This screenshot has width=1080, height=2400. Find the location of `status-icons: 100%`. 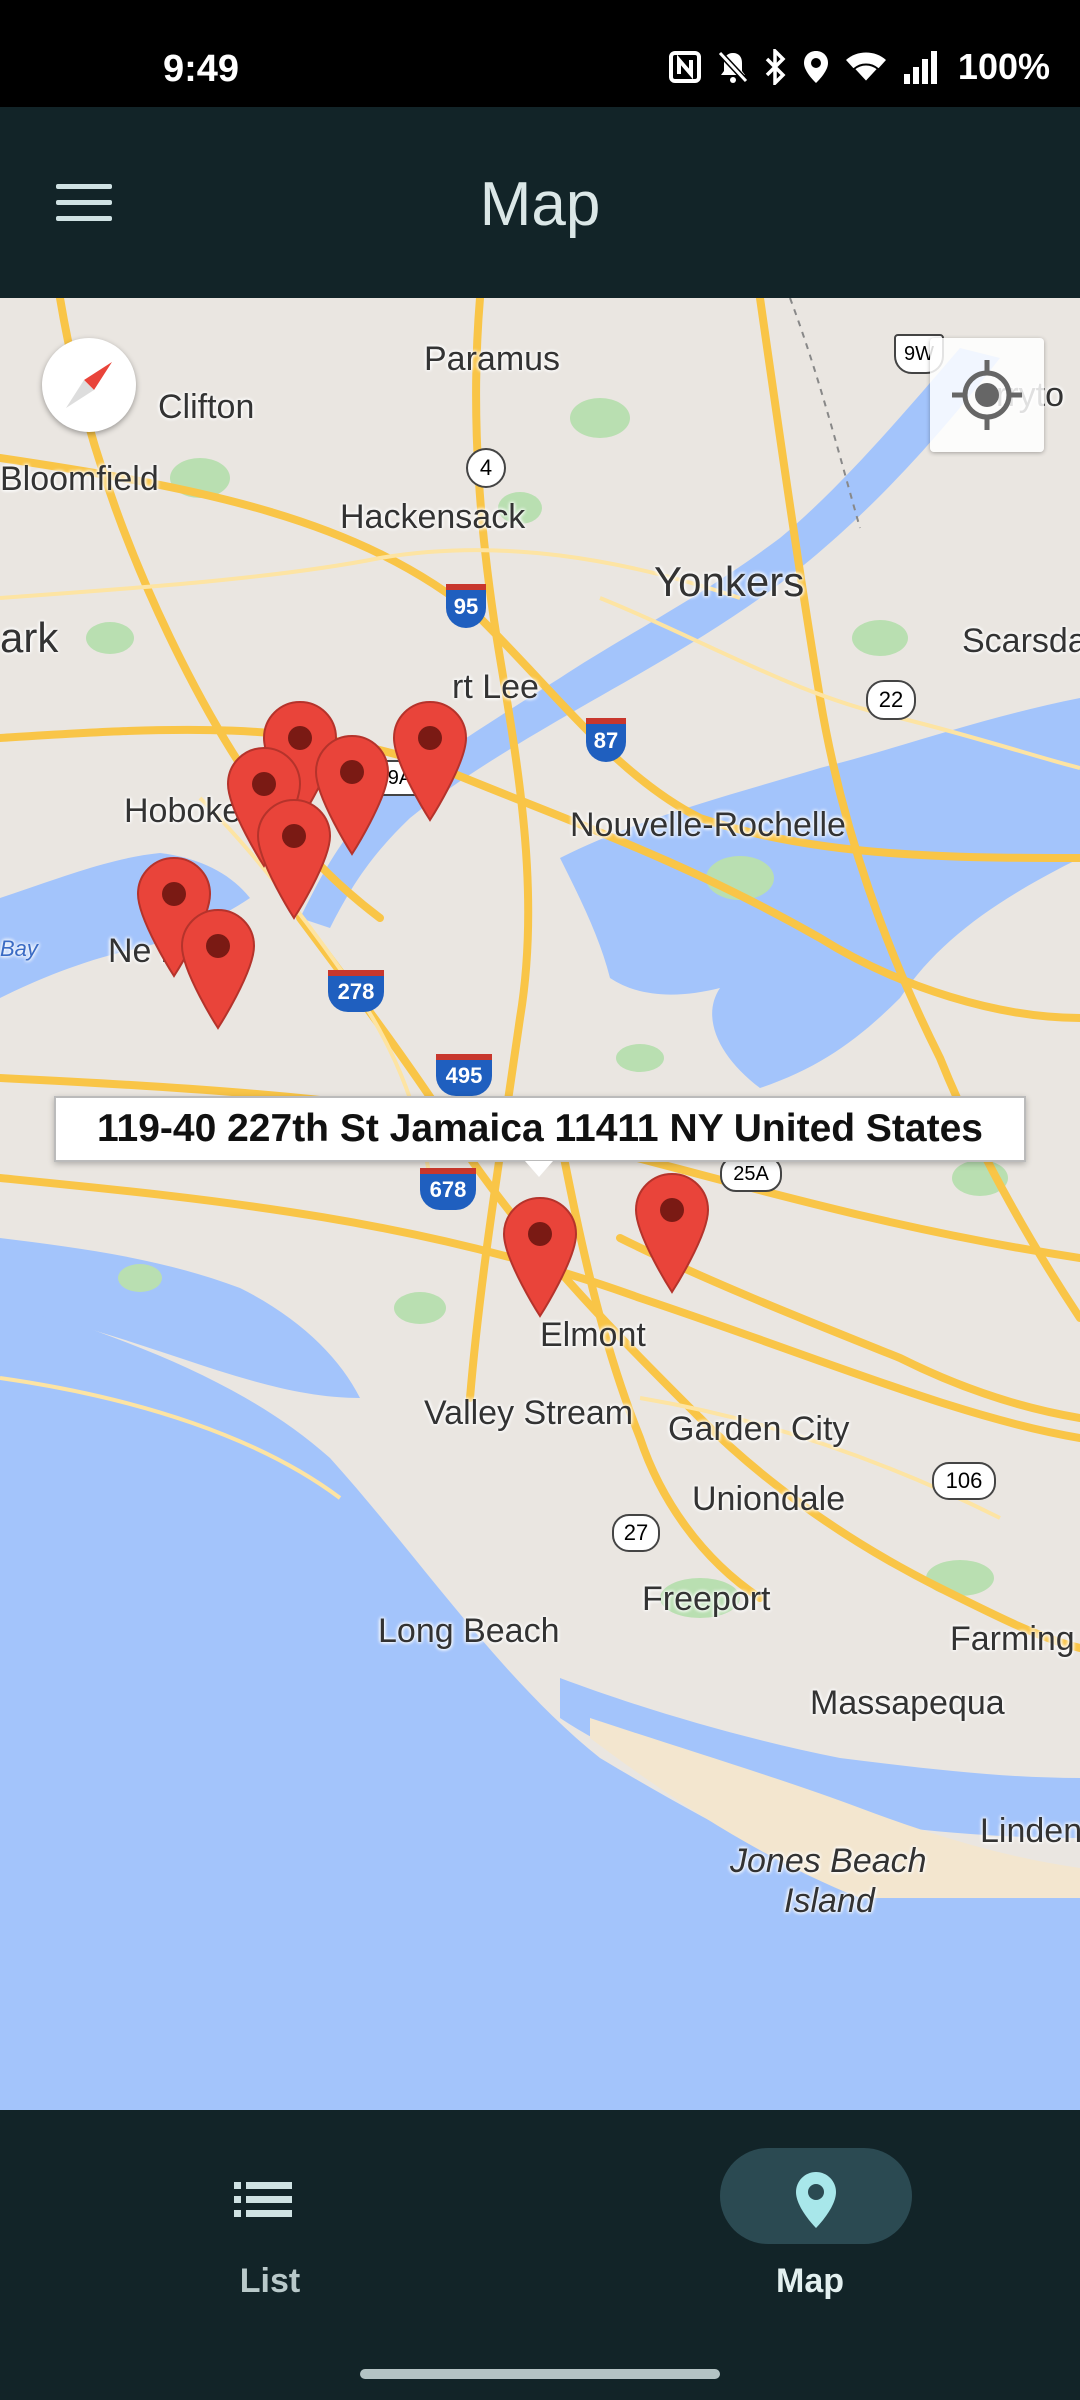

status-icons: 100% is located at coordinates (859, 67).